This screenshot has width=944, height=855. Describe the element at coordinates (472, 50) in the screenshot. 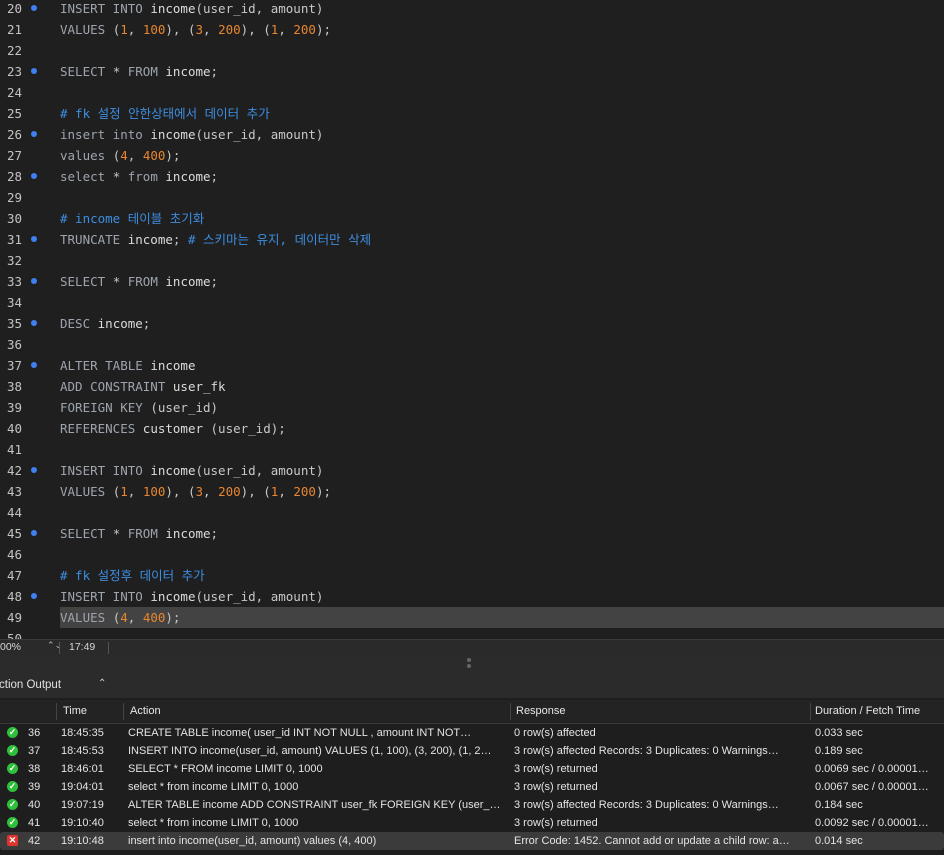

I see `code-line: 22` at that location.